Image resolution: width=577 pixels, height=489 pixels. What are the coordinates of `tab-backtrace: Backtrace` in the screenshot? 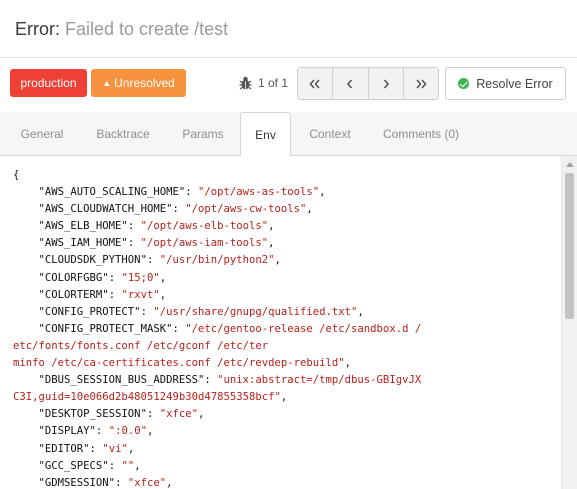 It's located at (123, 134).